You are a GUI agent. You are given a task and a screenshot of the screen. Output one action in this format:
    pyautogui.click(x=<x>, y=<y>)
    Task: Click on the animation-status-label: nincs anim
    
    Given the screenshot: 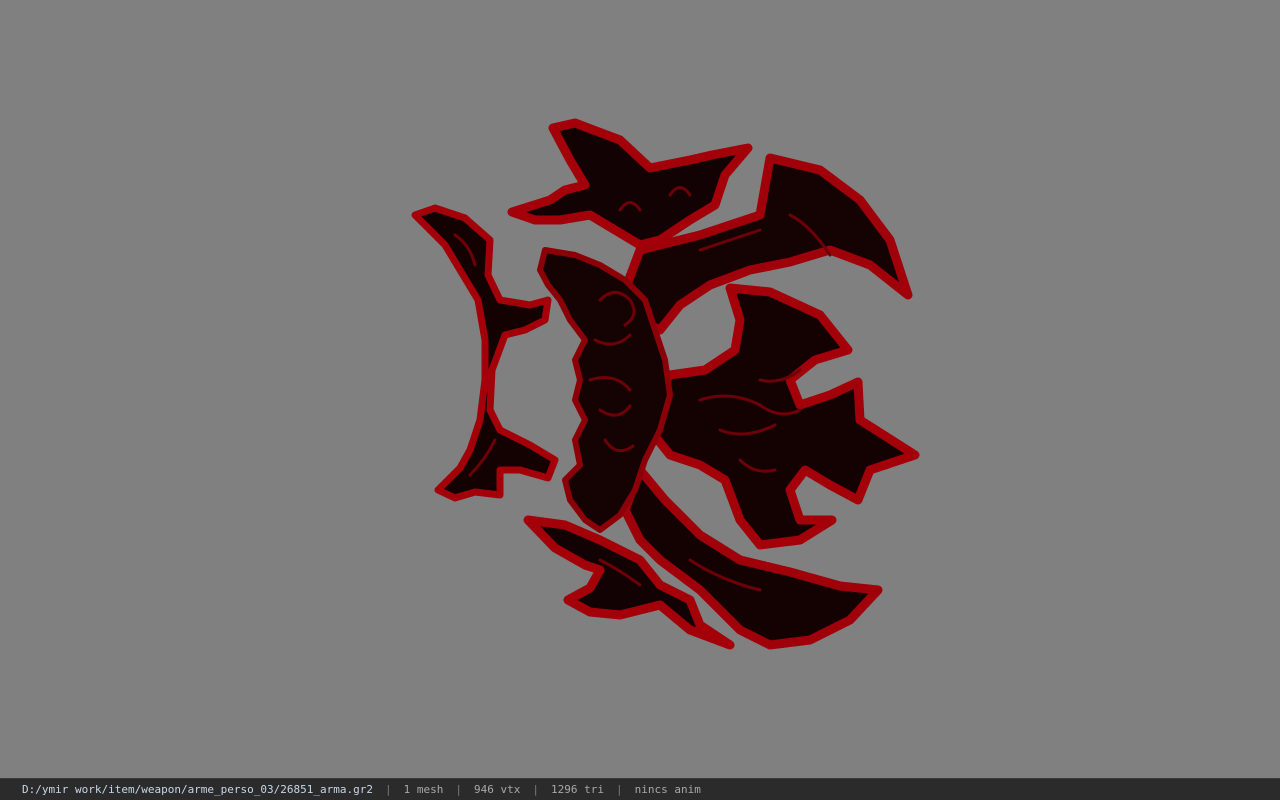 What is the action you would take?
    pyautogui.click(x=667, y=789)
    